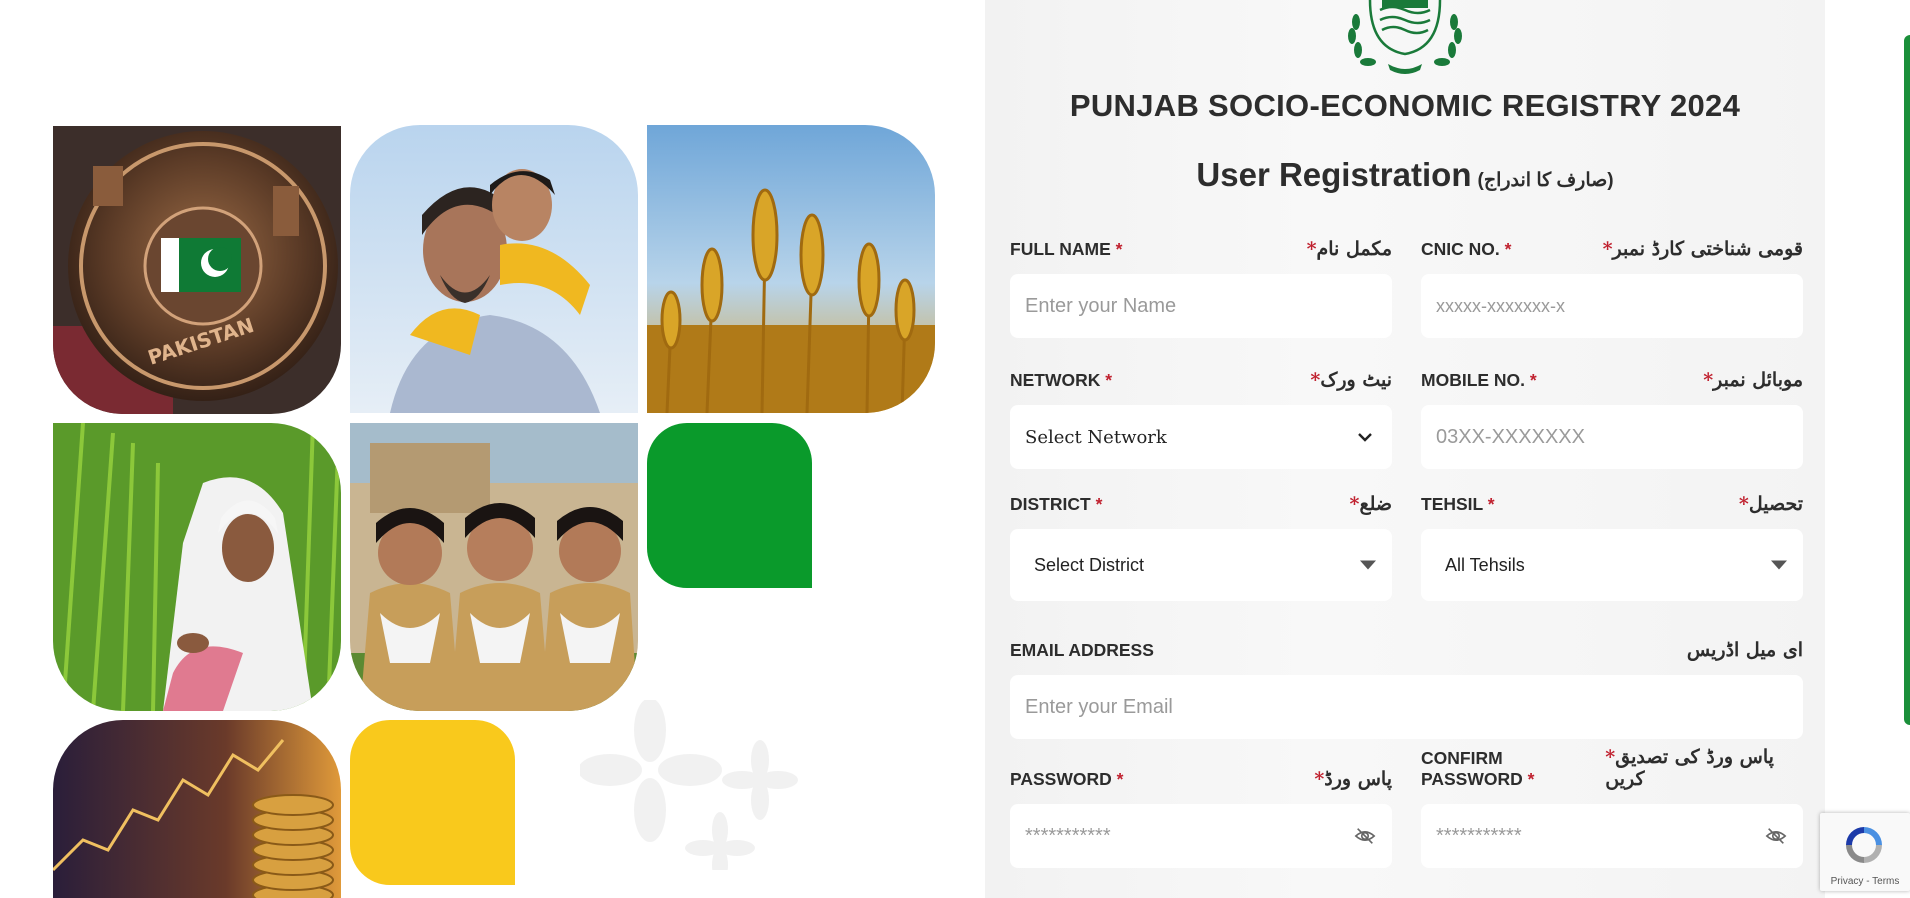  Describe the element at coordinates (1334, 174) in the screenshot. I see `subtitle-english: User Registration` at that location.